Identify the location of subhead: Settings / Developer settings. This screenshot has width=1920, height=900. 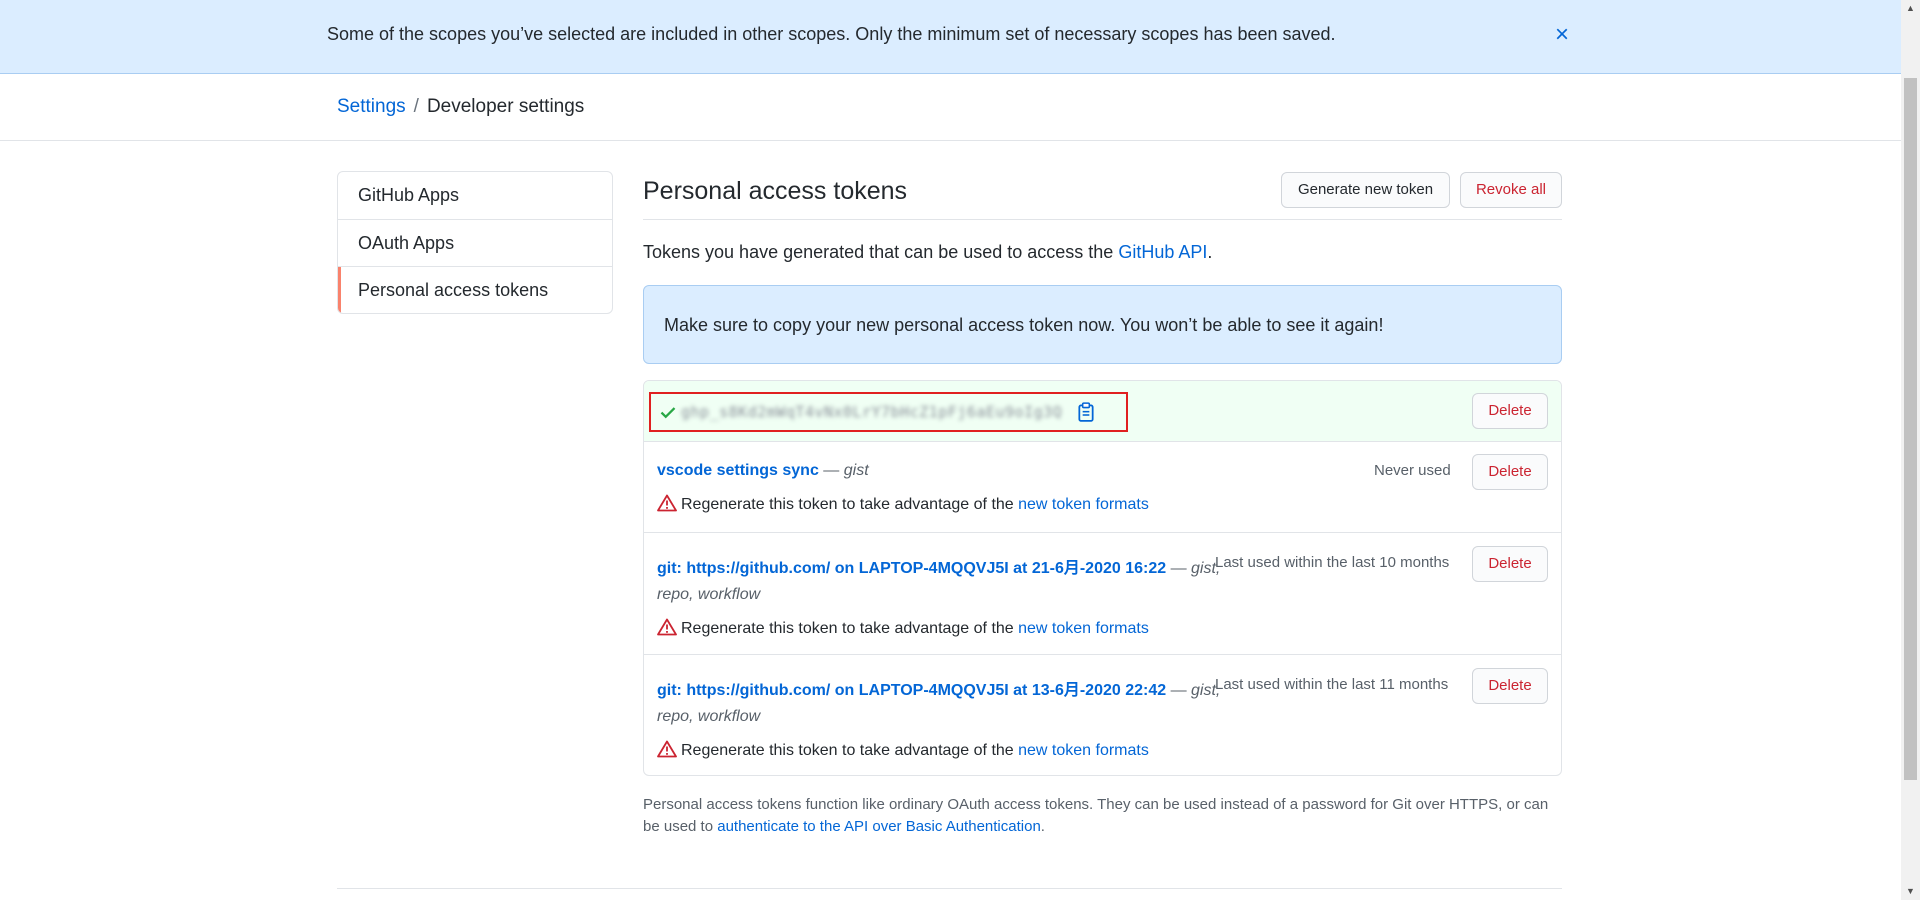
(950, 107).